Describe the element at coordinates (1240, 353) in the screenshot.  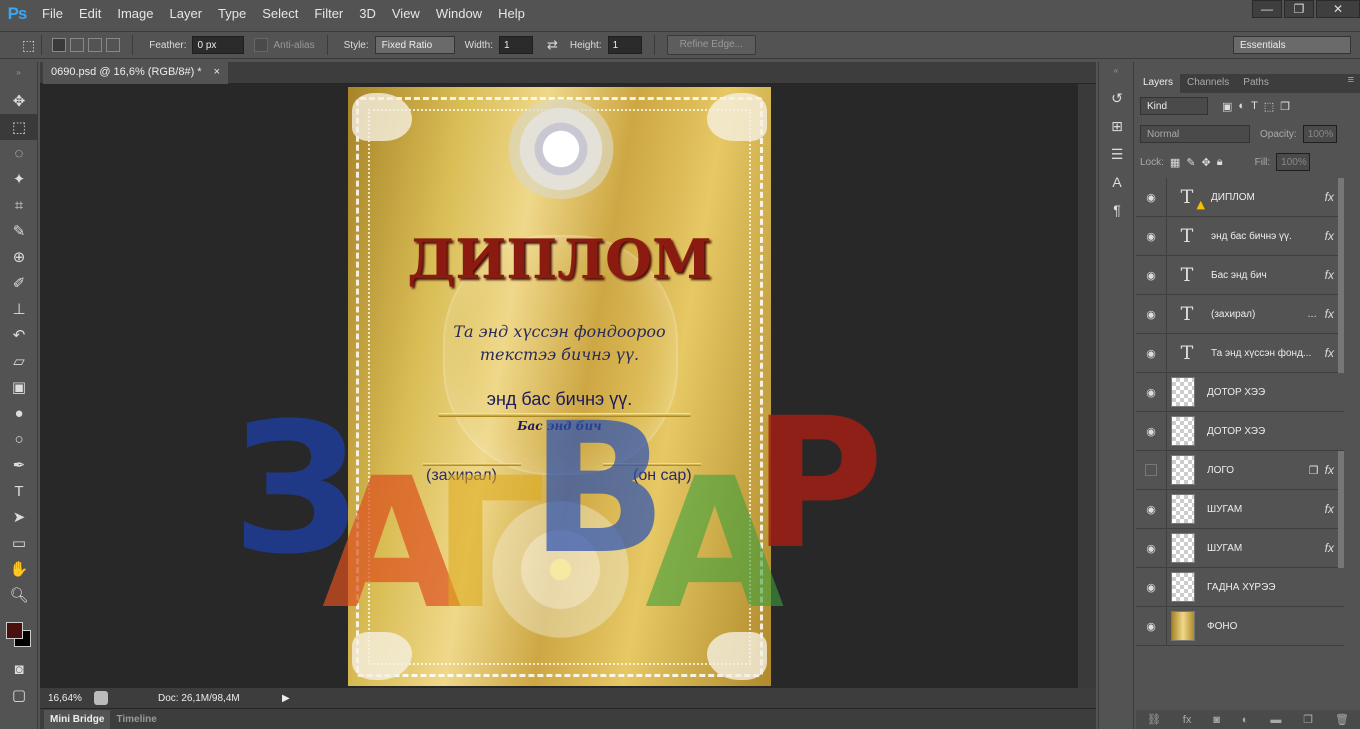
I see `layer-row: ◉ T Та энд хүссэн фонд... fx` at that location.